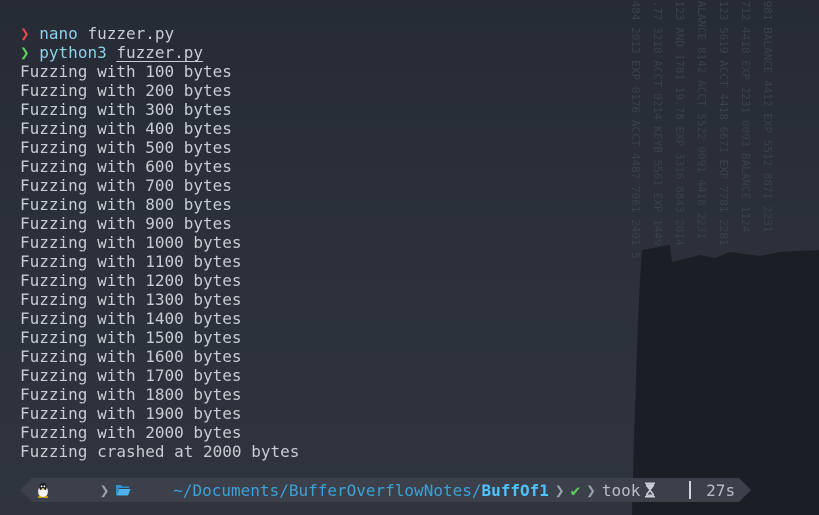 Image resolution: width=819 pixels, height=515 pixels. Describe the element at coordinates (73, 52) in the screenshot. I see `command-name: python3` at that location.